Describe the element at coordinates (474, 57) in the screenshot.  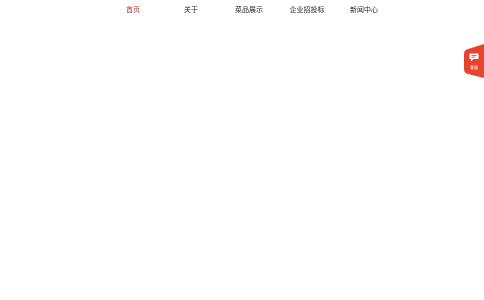
I see `chat-bubble-icon` at that location.